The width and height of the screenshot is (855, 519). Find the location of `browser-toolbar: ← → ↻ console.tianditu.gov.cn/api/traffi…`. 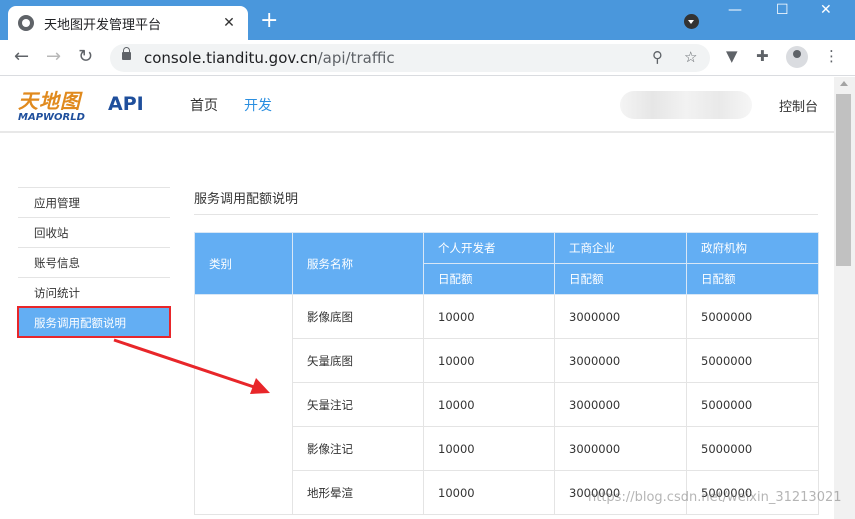

browser-toolbar: ← → ↻ console.tianditu.gov.cn/api/traffi… is located at coordinates (427, 58).